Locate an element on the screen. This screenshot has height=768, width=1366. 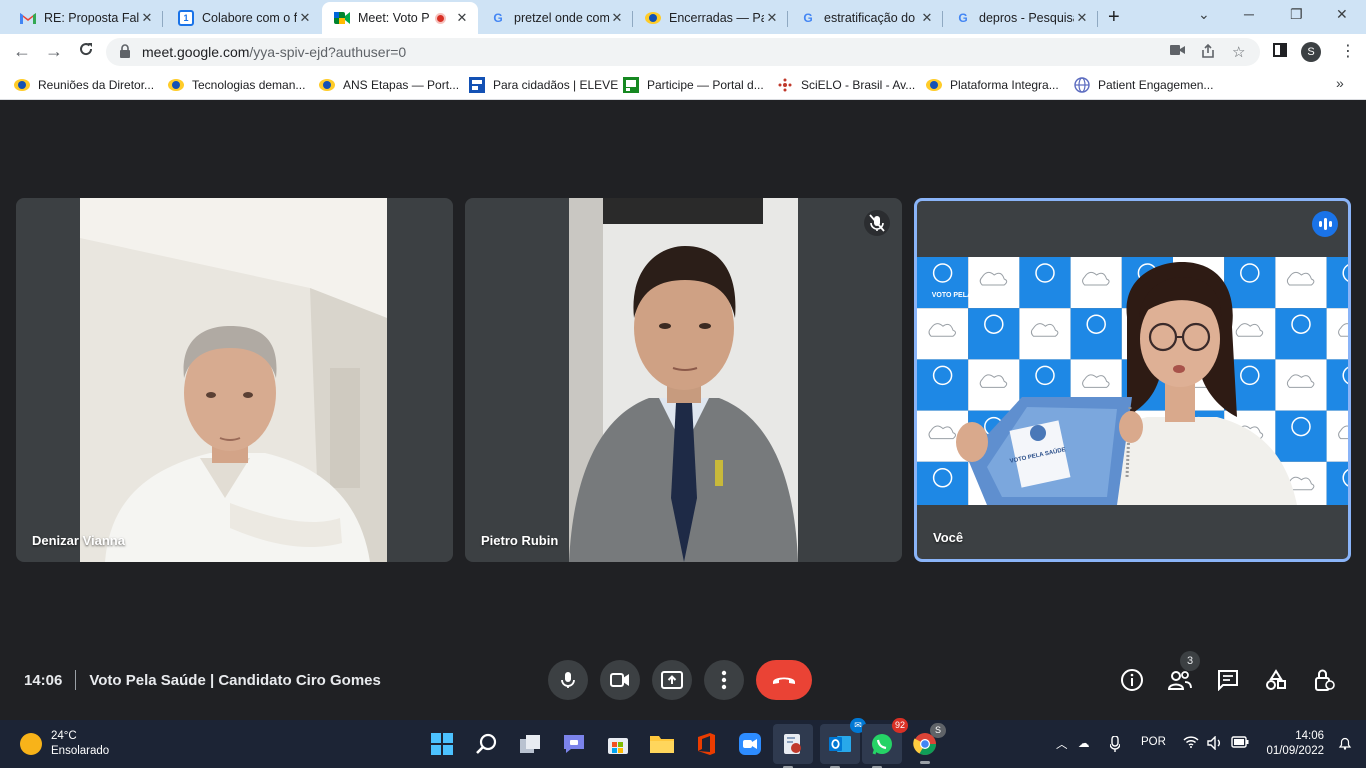
muted-mic-icon is located at coordinates (877, 223).